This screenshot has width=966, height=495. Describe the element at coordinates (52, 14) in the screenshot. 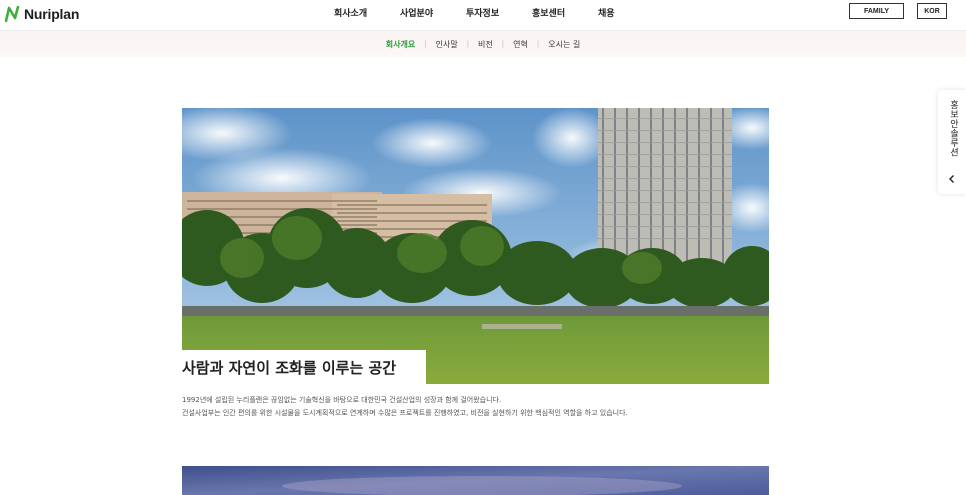

I see `logo-text: Nuriplan` at that location.